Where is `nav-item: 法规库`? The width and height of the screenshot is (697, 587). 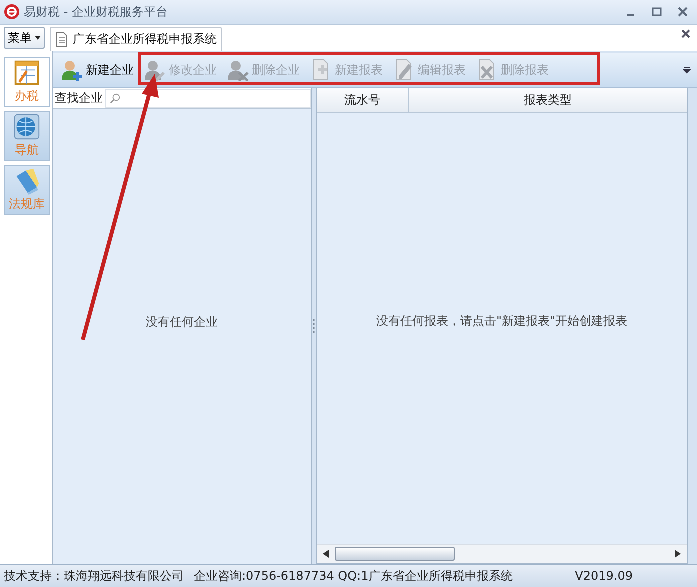 nav-item: 法规库 is located at coordinates (27, 190).